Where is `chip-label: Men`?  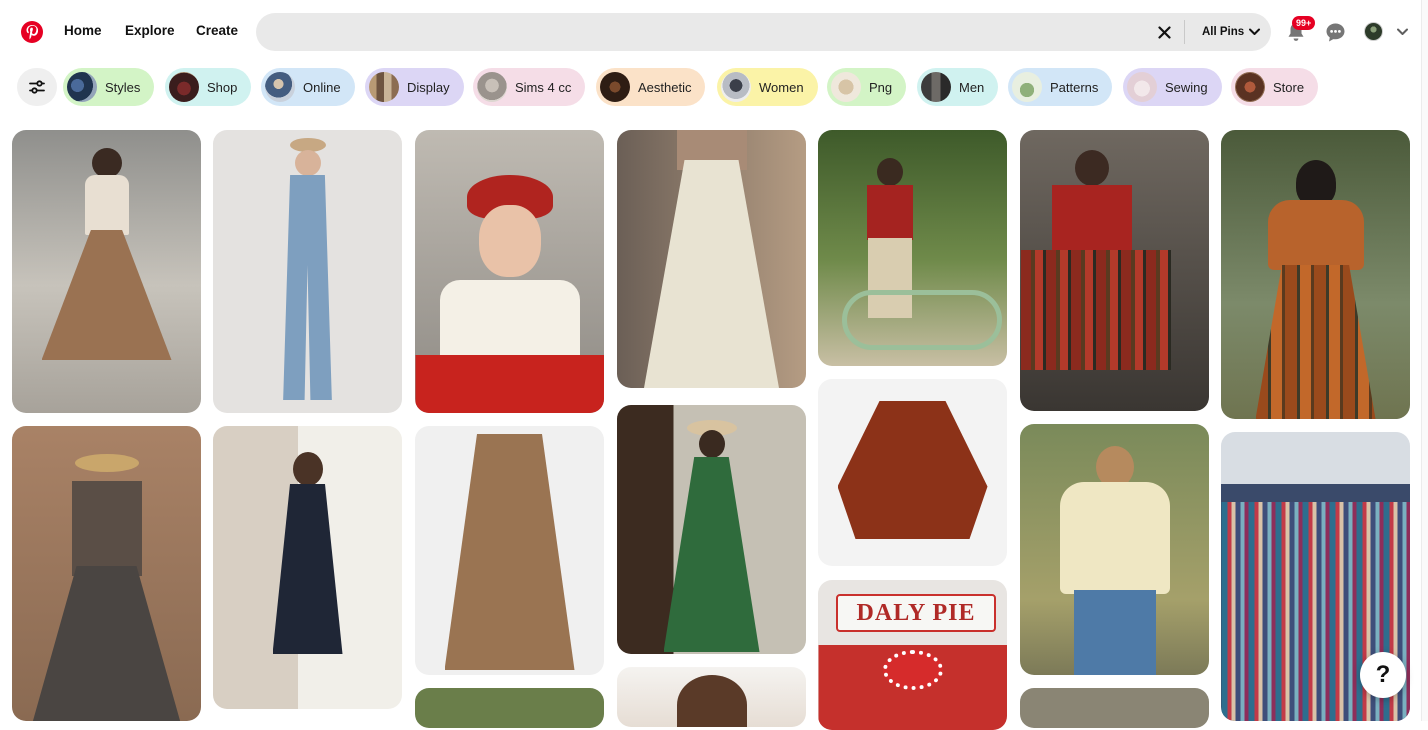
chip-label: Men is located at coordinates (972, 87).